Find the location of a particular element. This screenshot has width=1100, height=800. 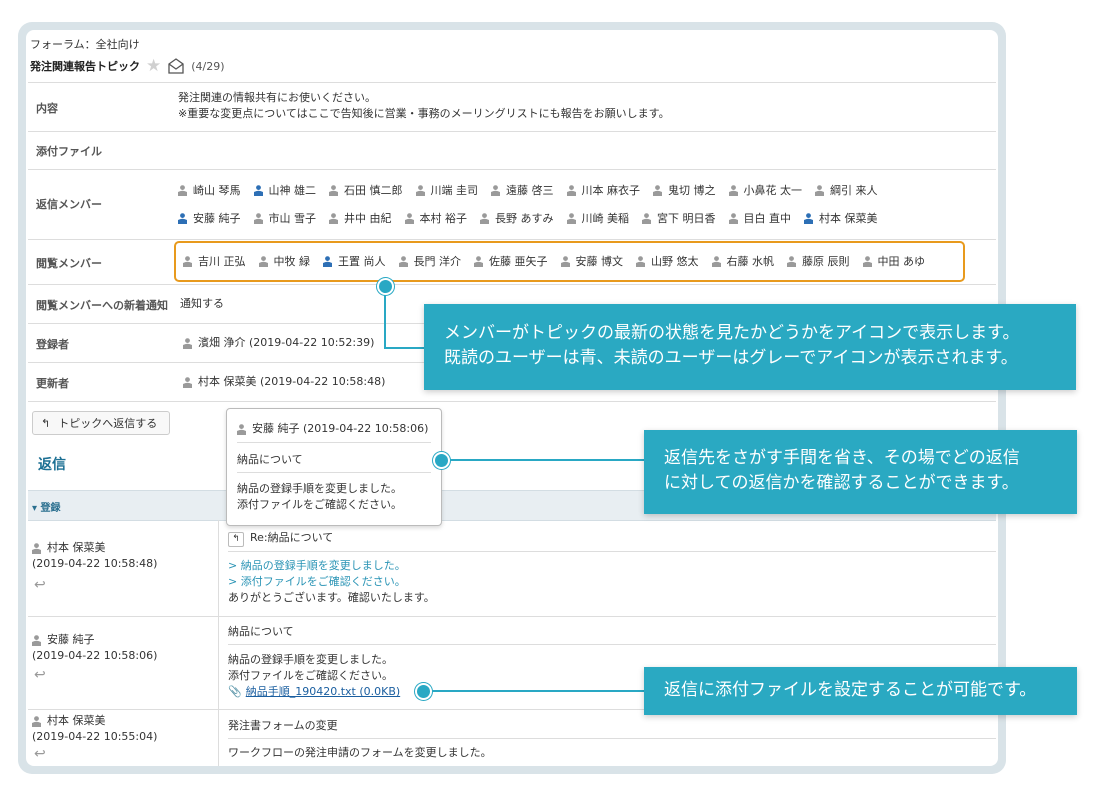

reply-members-label: 返信メンバー is located at coordinates (69, 204).